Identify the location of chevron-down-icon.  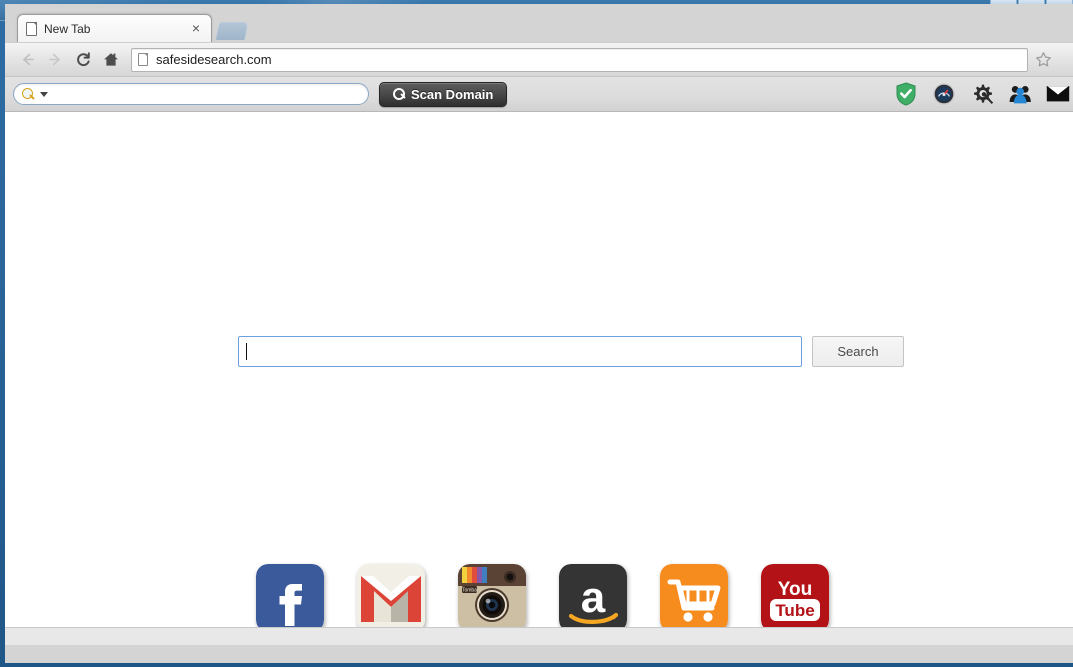
(44, 94).